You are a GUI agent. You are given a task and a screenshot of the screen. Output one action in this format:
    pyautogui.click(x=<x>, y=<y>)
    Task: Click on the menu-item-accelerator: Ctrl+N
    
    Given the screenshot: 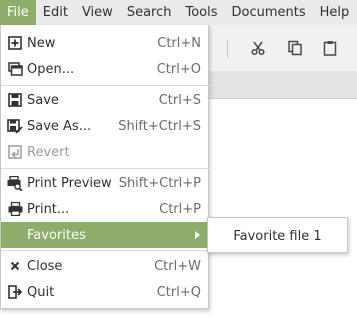 What is the action you would take?
    pyautogui.click(x=179, y=43)
    